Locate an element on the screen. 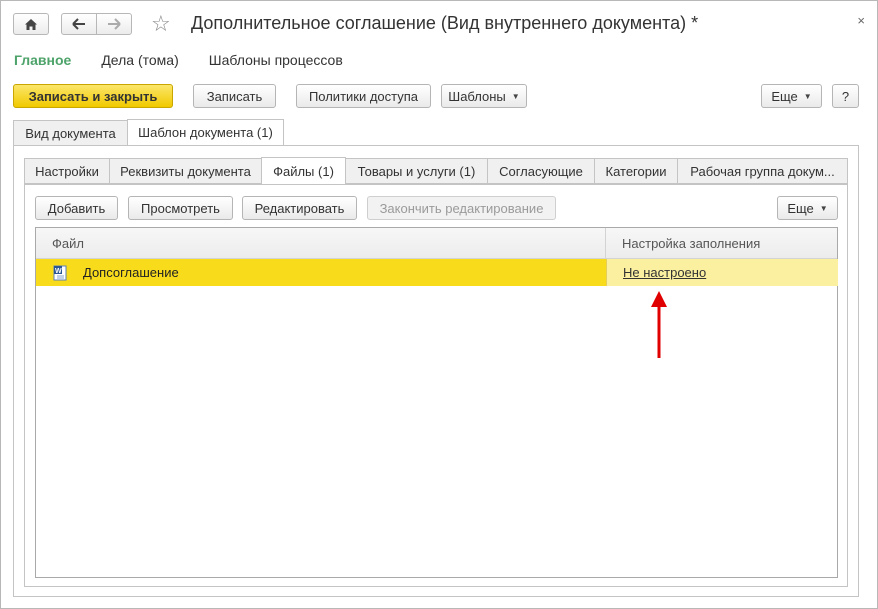  help-button: ? is located at coordinates (845, 96).